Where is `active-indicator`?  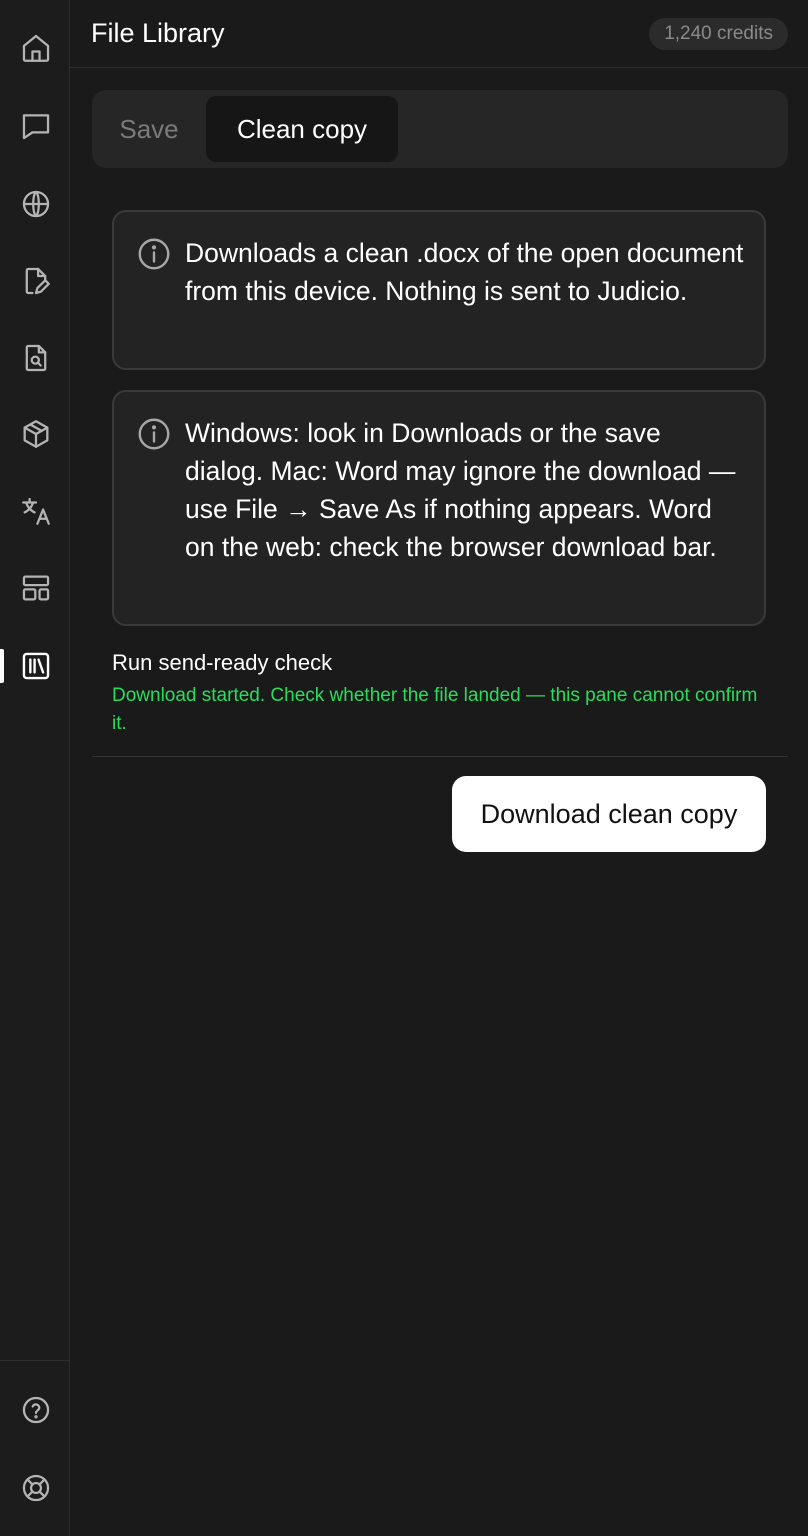
active-indicator is located at coordinates (2, 666).